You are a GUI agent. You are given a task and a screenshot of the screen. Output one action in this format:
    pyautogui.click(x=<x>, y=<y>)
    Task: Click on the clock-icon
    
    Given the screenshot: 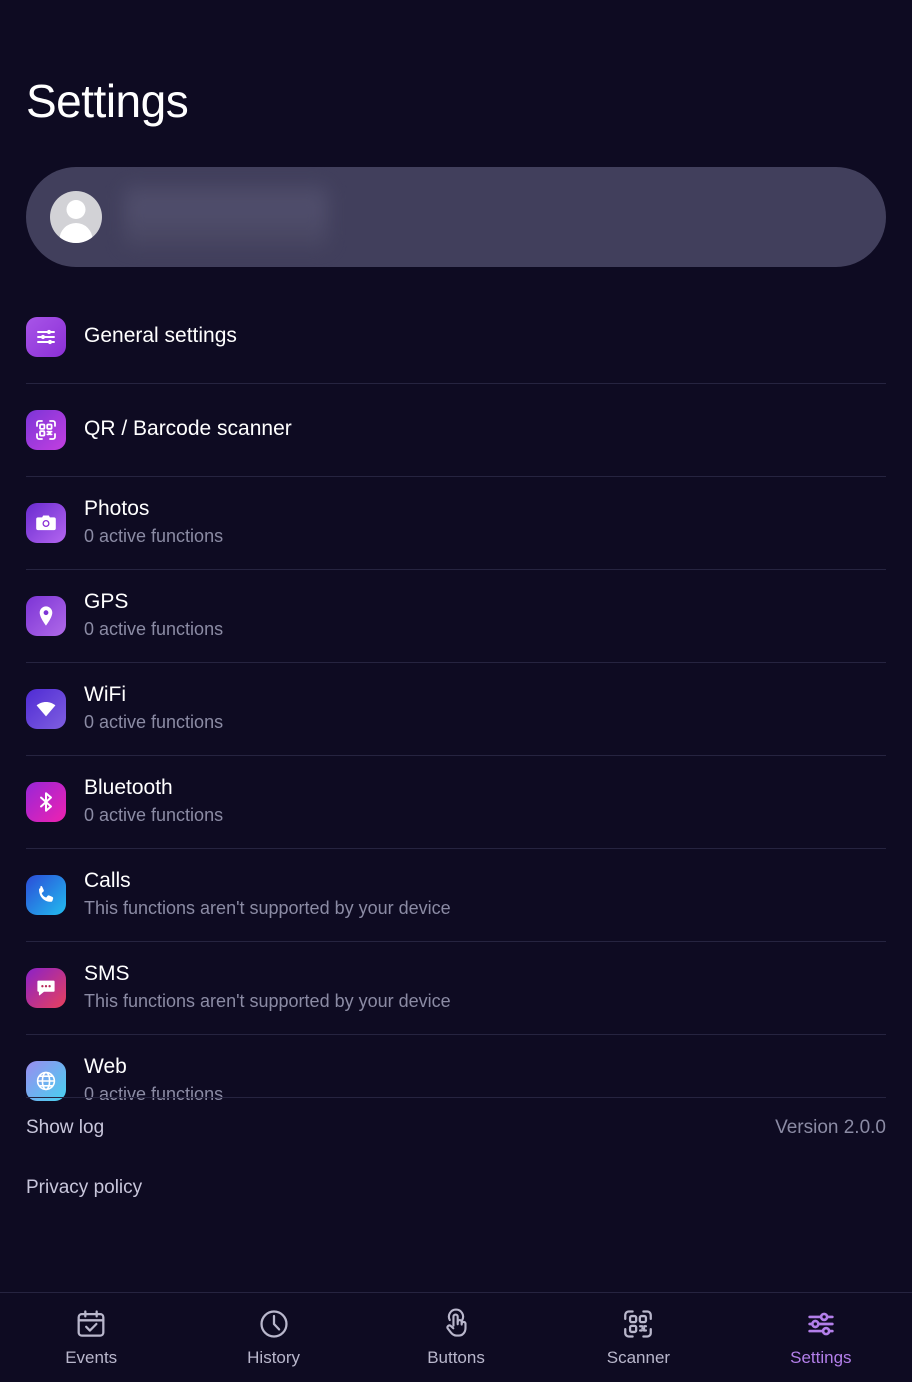 What is the action you would take?
    pyautogui.click(x=274, y=1324)
    